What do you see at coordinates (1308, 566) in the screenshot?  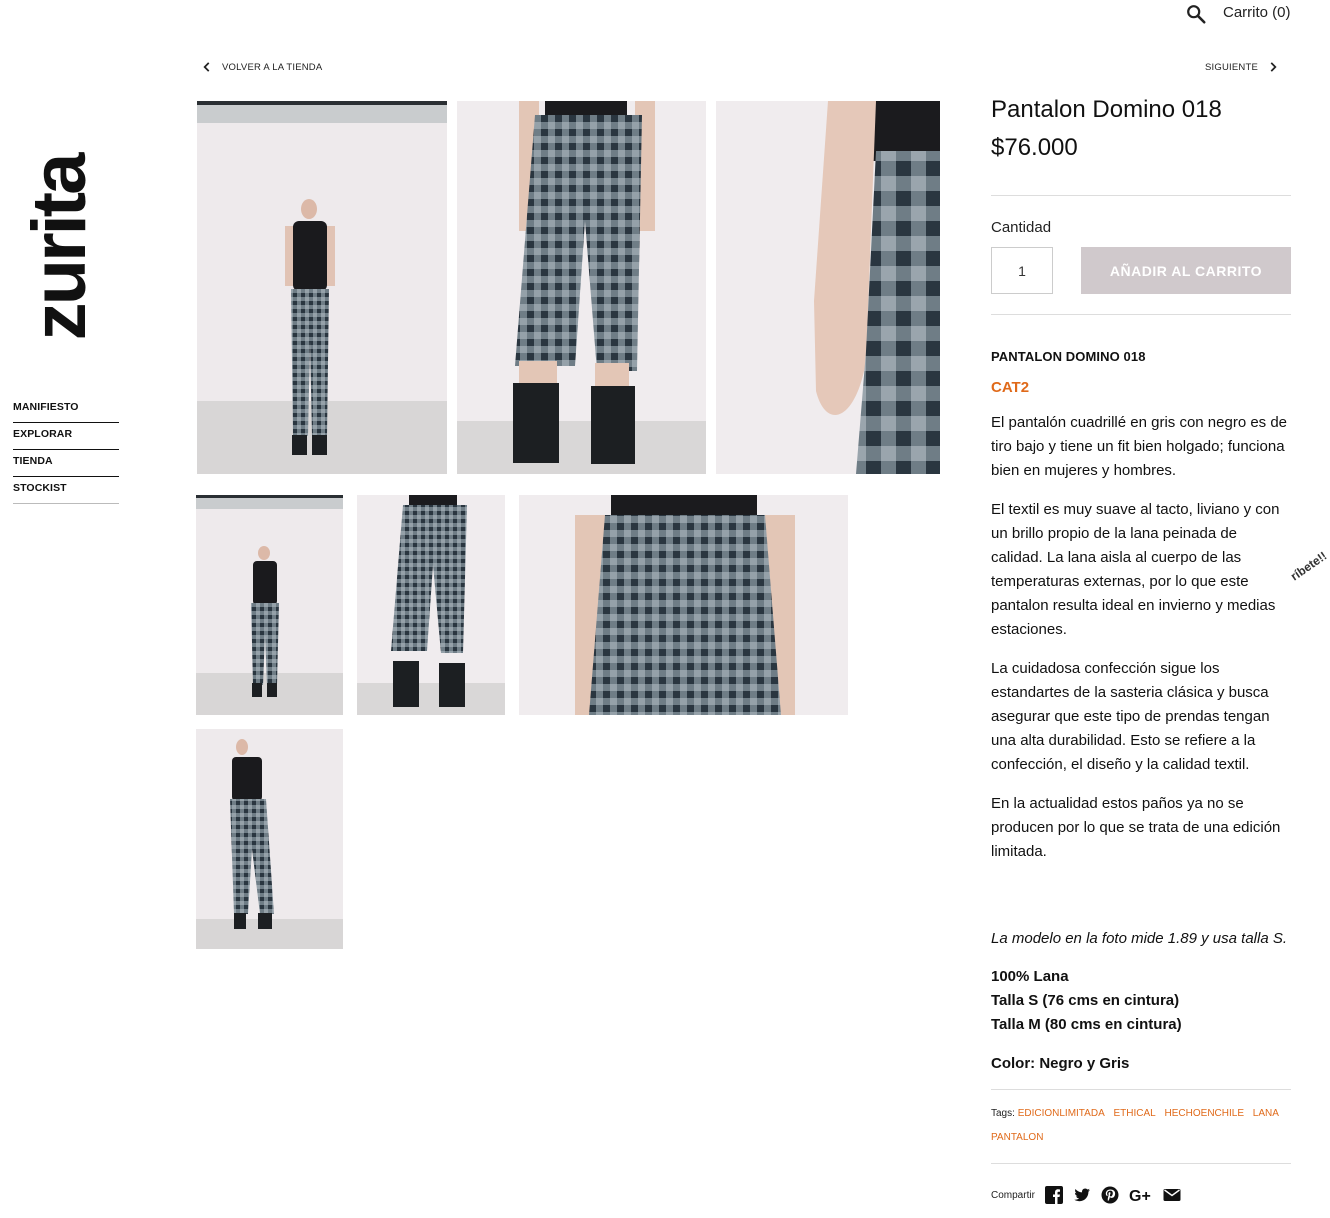 I see `subscribe-tab: ríbete!!` at bounding box center [1308, 566].